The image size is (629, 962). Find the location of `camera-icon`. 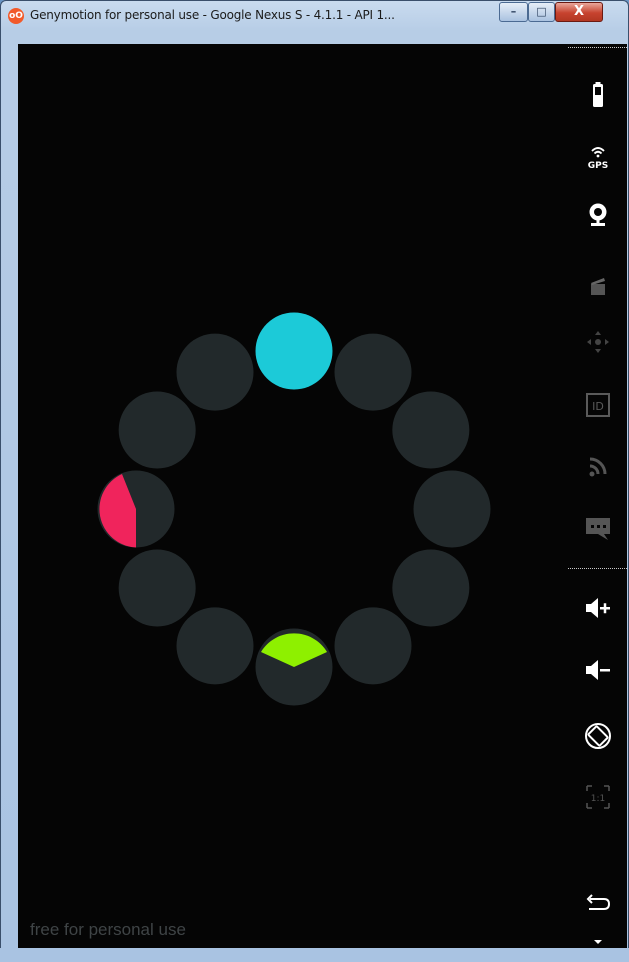

camera-icon is located at coordinates (598, 214).